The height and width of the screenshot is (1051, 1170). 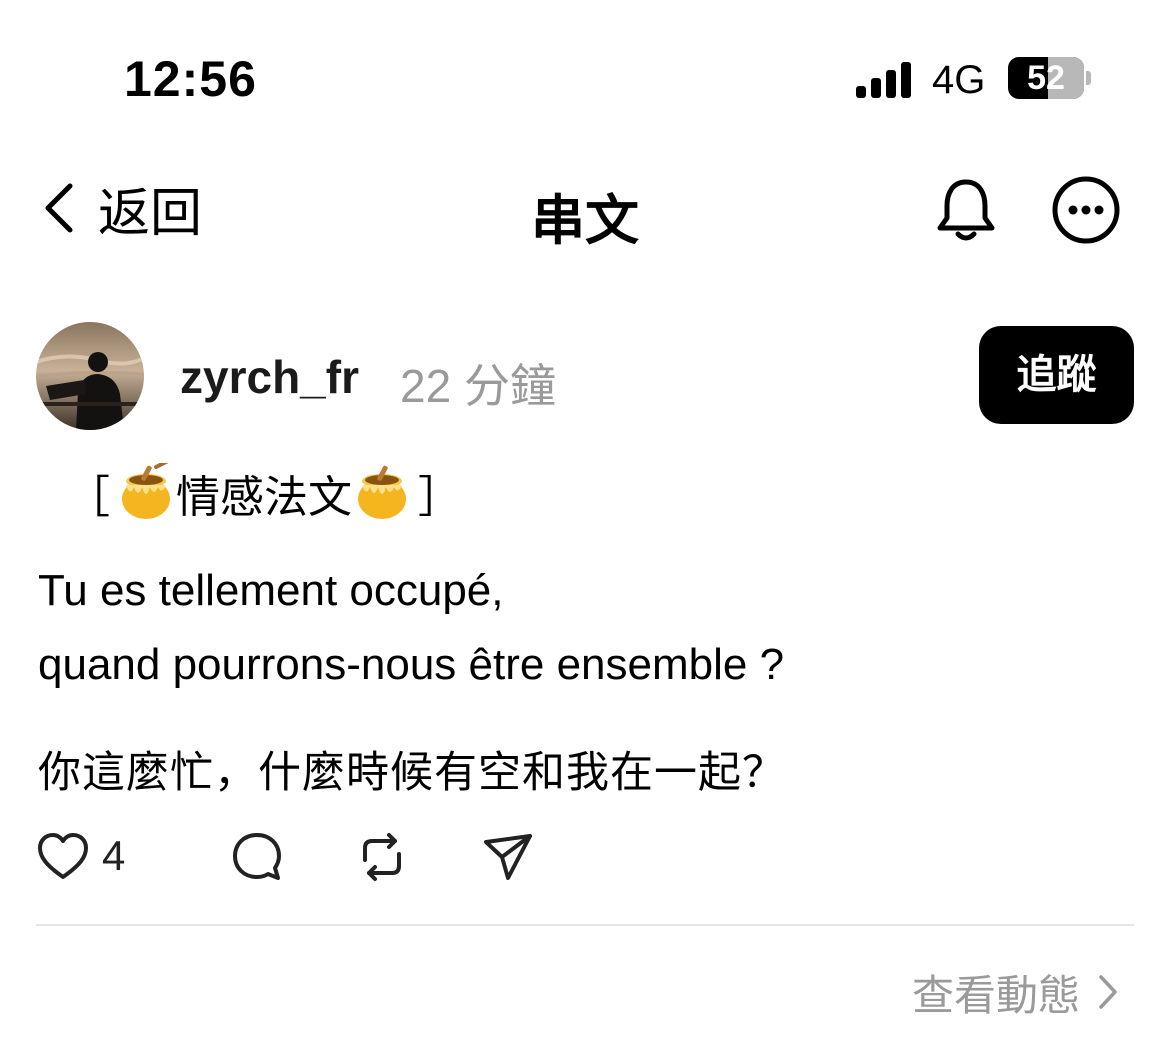 I want to click on view-activity-link: 查看動態, so click(x=1015, y=992).